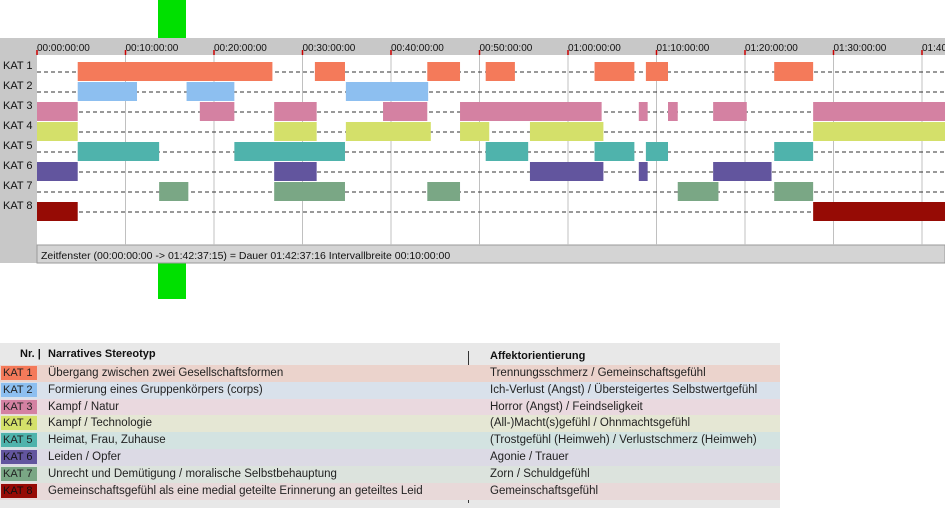 This screenshot has height=530, width=945. What do you see at coordinates (18, 126) in the screenshot?
I see `row-label: KAT 4` at bounding box center [18, 126].